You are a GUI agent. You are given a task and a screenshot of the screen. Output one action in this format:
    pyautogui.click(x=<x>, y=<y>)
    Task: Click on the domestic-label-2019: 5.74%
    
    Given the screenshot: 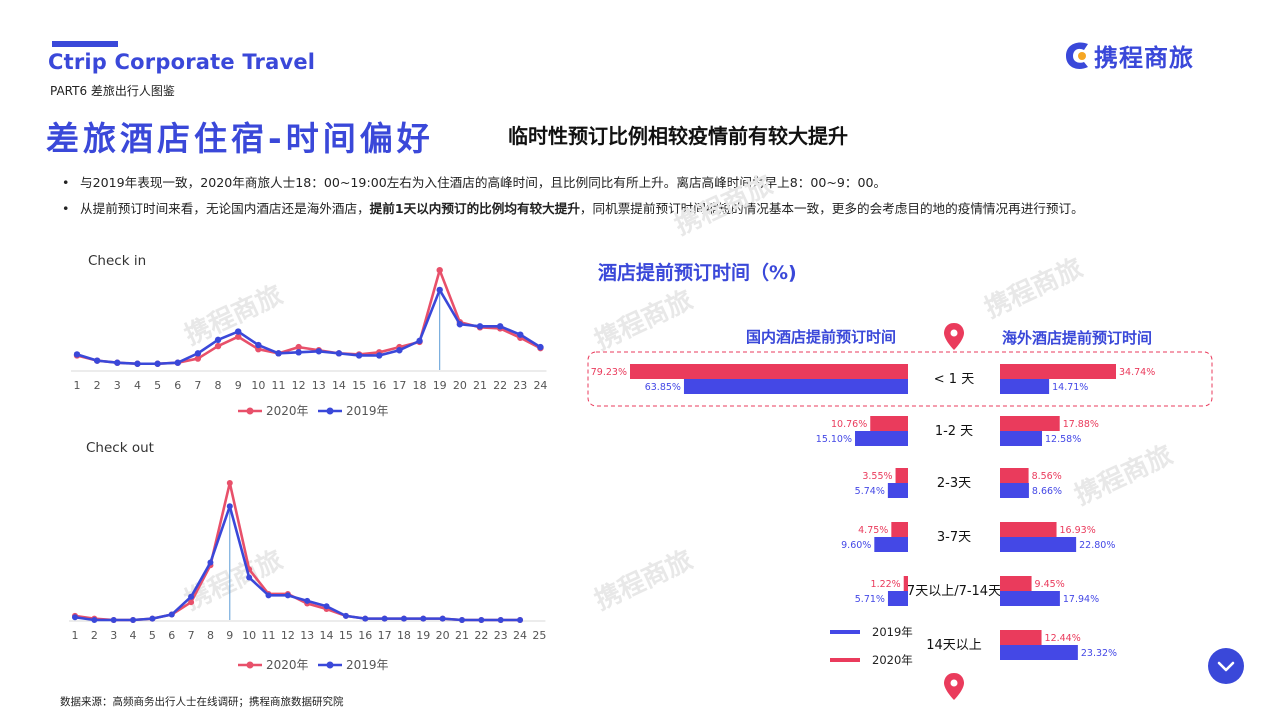 What is the action you would take?
    pyautogui.click(x=870, y=491)
    